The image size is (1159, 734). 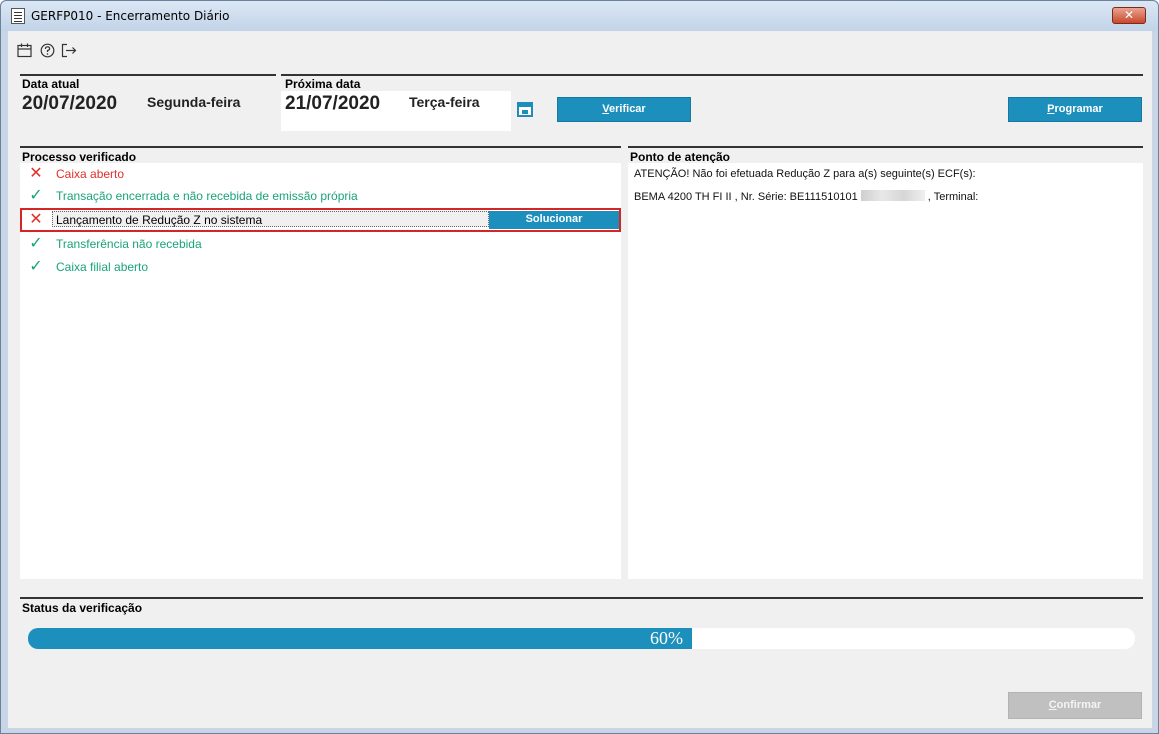 I want to click on progress-fill, so click(x=360, y=638).